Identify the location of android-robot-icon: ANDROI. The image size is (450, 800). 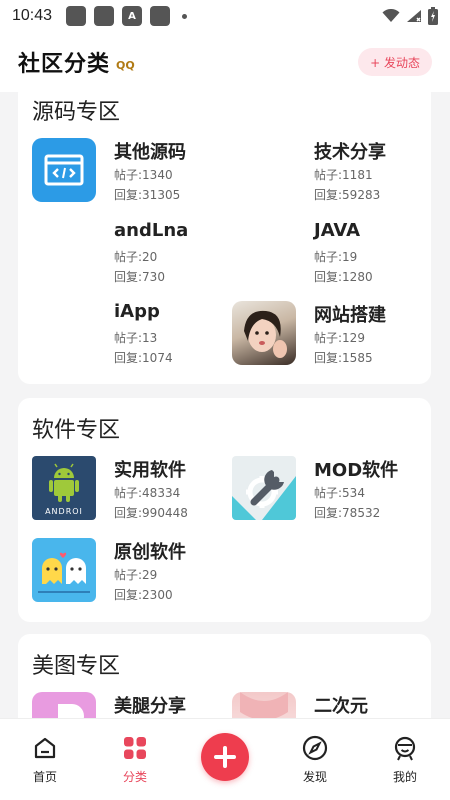
(64, 488).